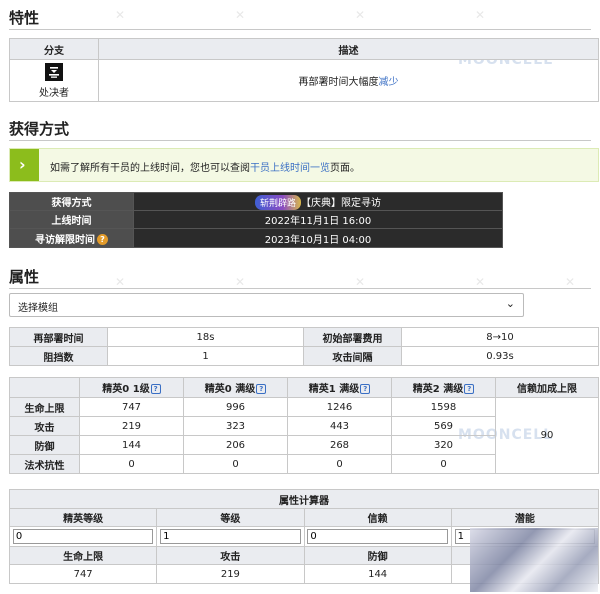 The height and width of the screenshot is (594, 600). Describe the element at coordinates (443, 426) in the screenshot. I see `stat-cell: 569` at that location.